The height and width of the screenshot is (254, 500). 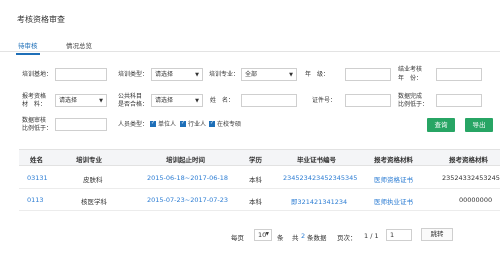 I want to click on exam-material-select: 请选择 ▼, so click(x=81, y=100).